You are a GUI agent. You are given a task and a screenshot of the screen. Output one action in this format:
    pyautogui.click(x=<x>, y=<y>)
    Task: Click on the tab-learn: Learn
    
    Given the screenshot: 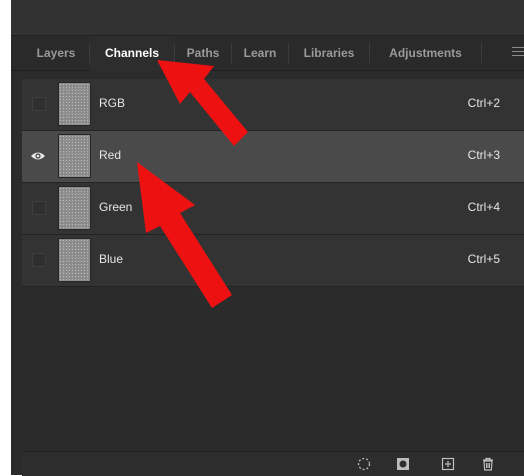 What is the action you would take?
    pyautogui.click(x=260, y=53)
    